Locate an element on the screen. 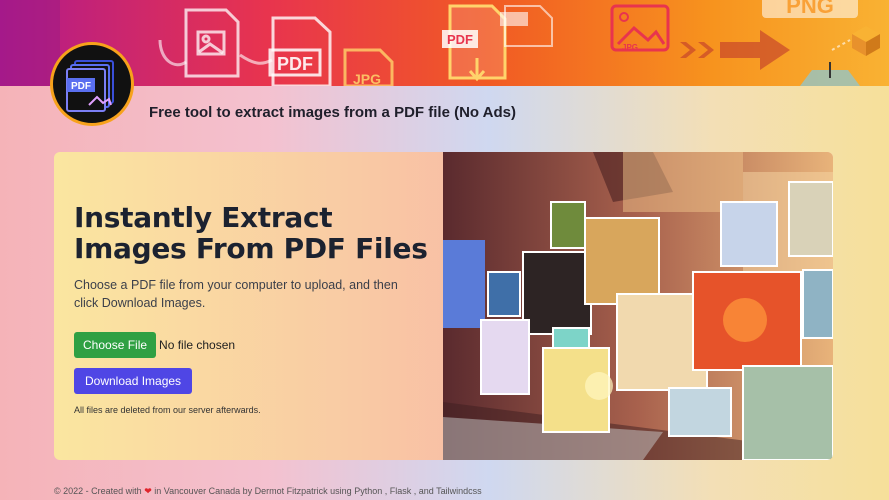  pdf-download-icon: PDF is located at coordinates (474, 43).